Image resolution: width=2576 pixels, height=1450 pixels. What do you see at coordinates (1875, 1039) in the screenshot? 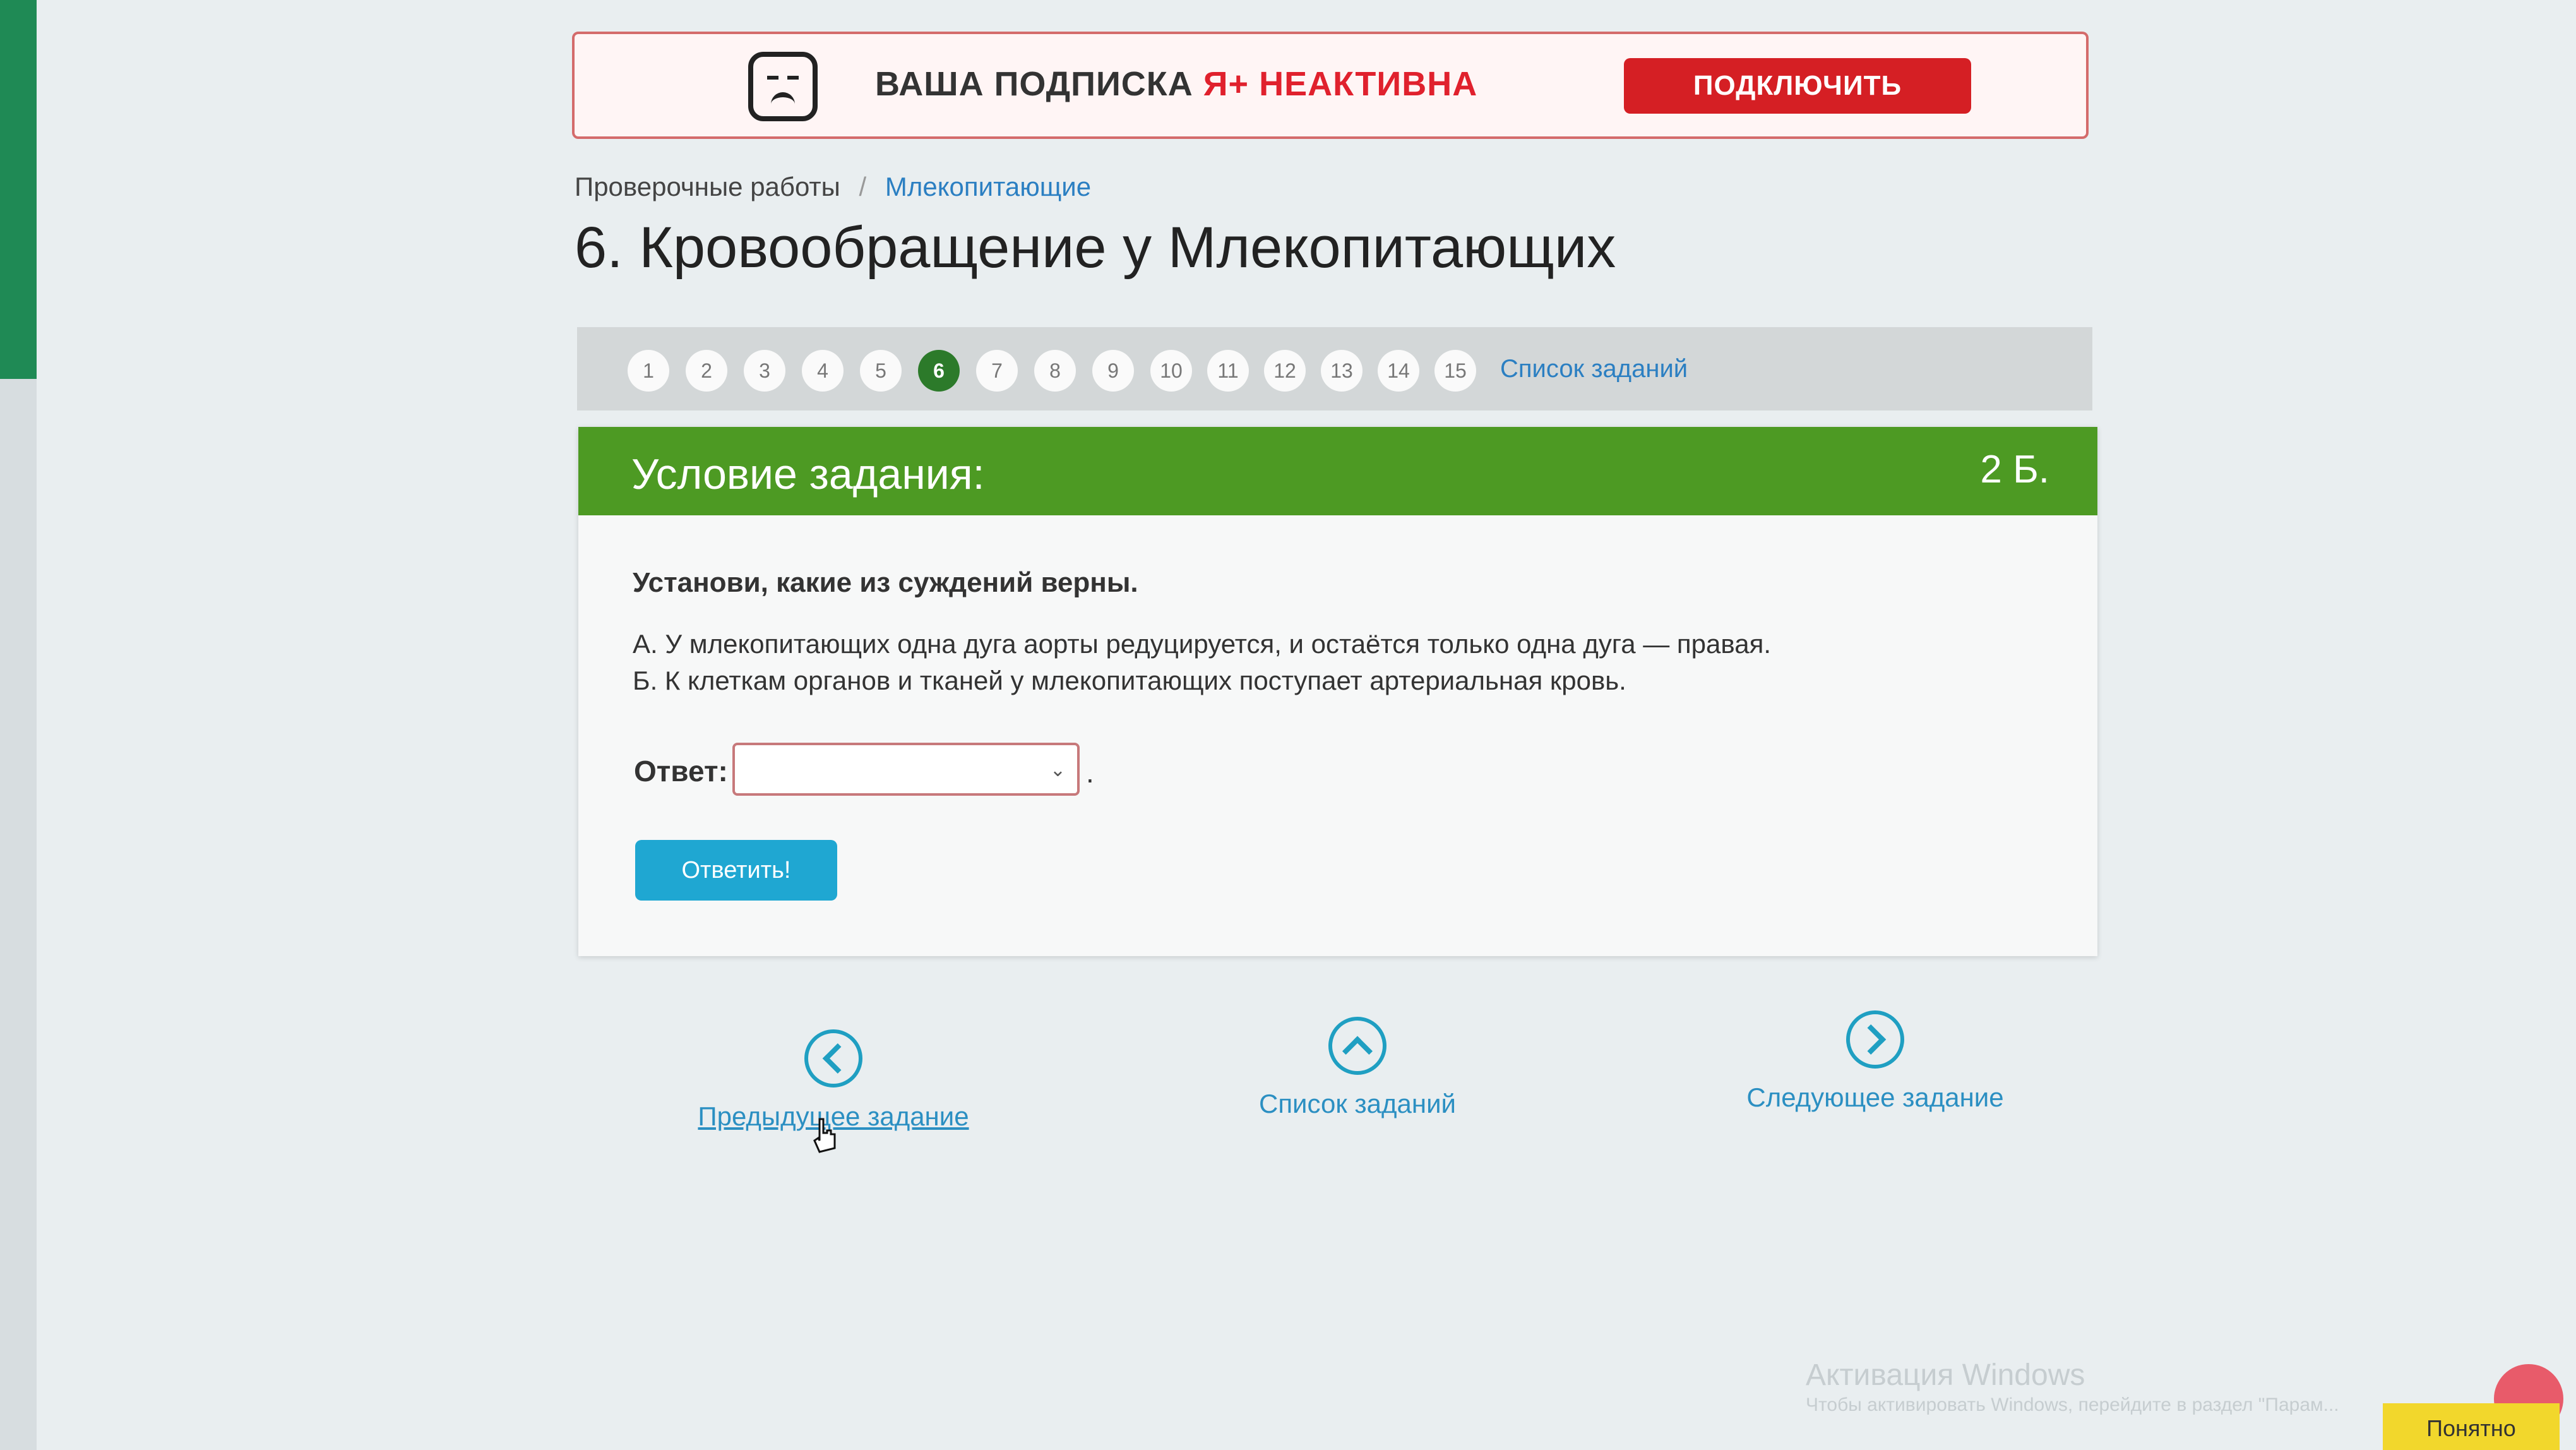
I see `chevron-right-icon` at bounding box center [1875, 1039].